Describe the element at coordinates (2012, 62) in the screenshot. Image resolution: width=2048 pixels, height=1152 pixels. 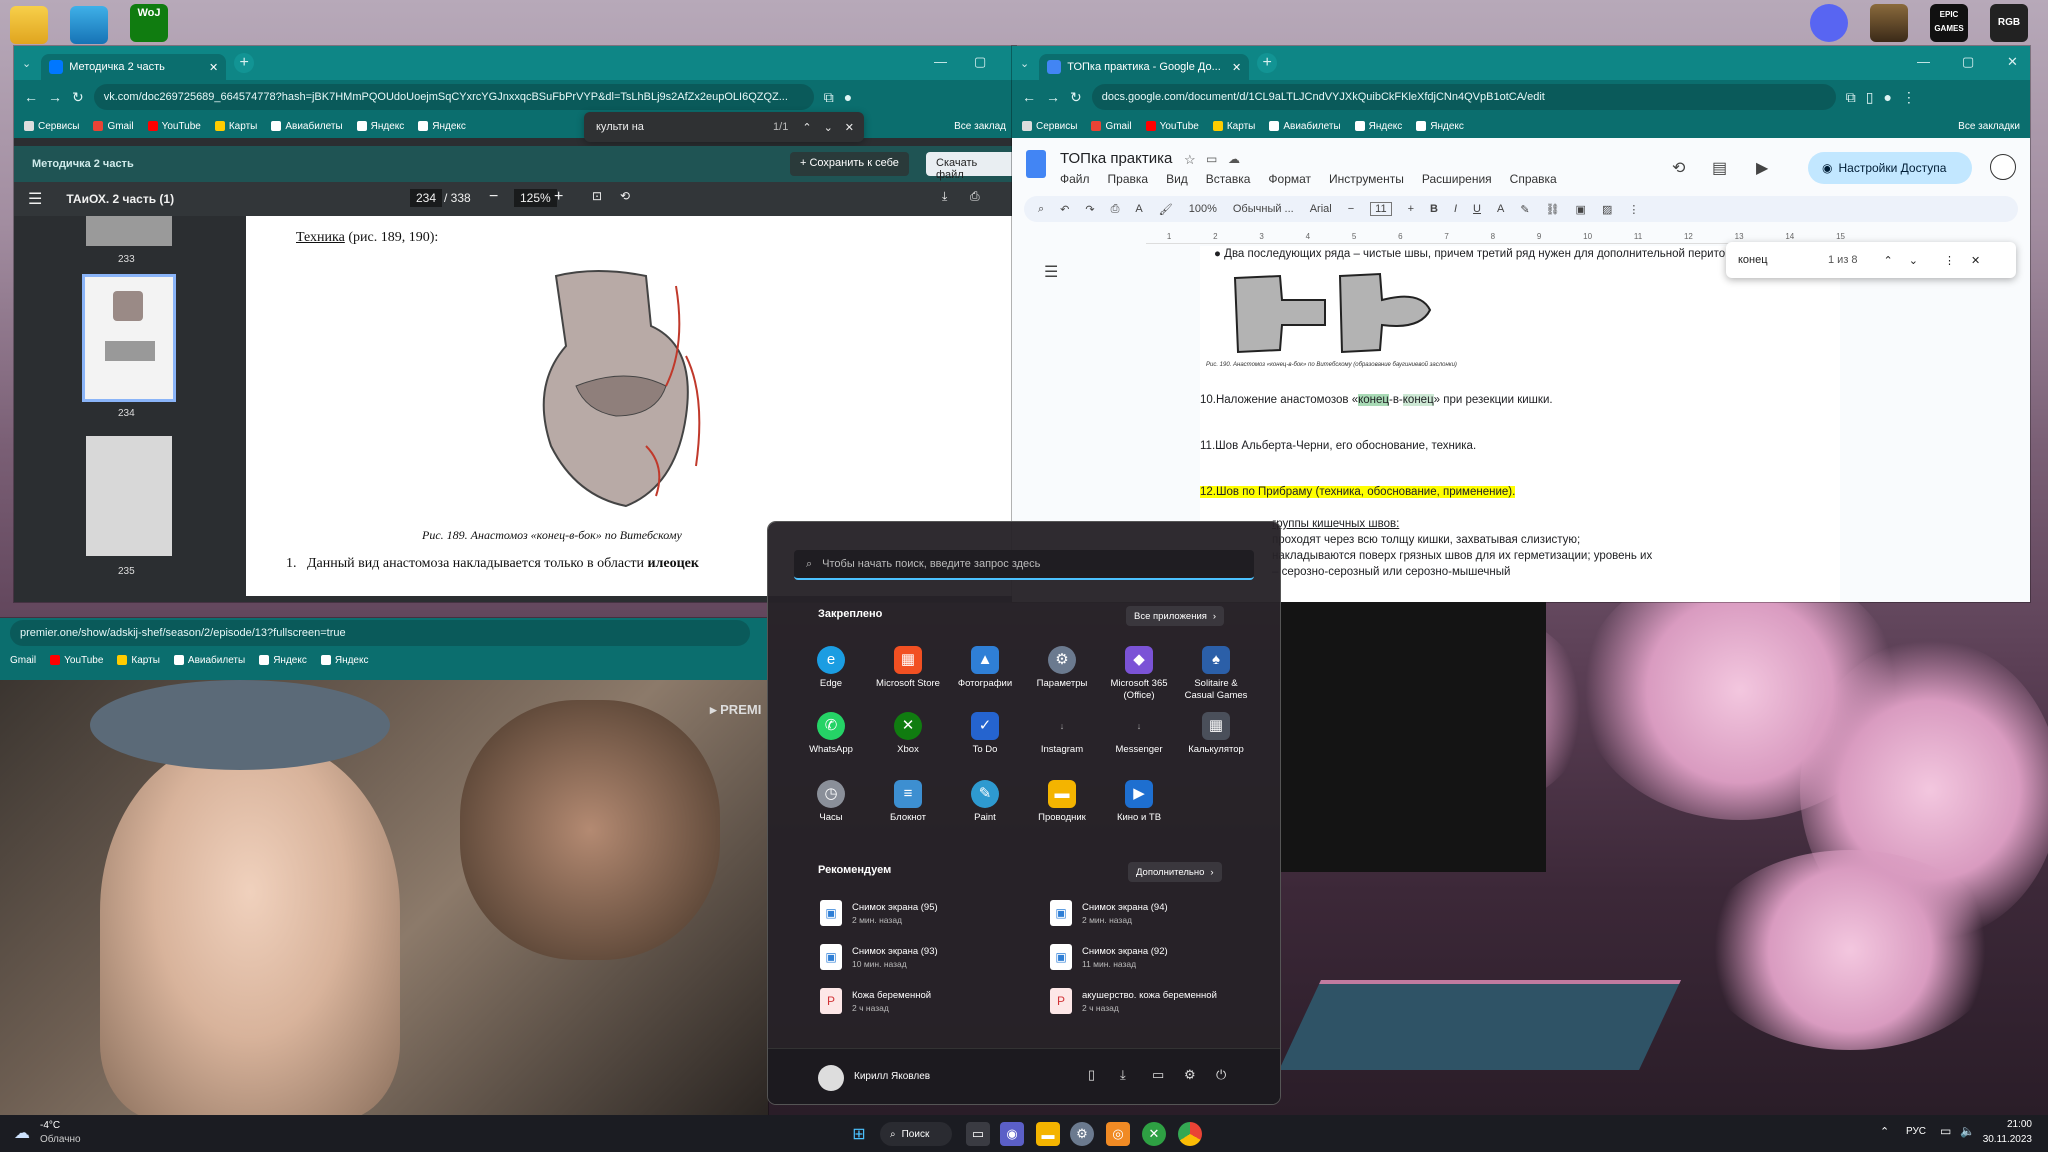
I see `close-window-icon: ✕` at that location.